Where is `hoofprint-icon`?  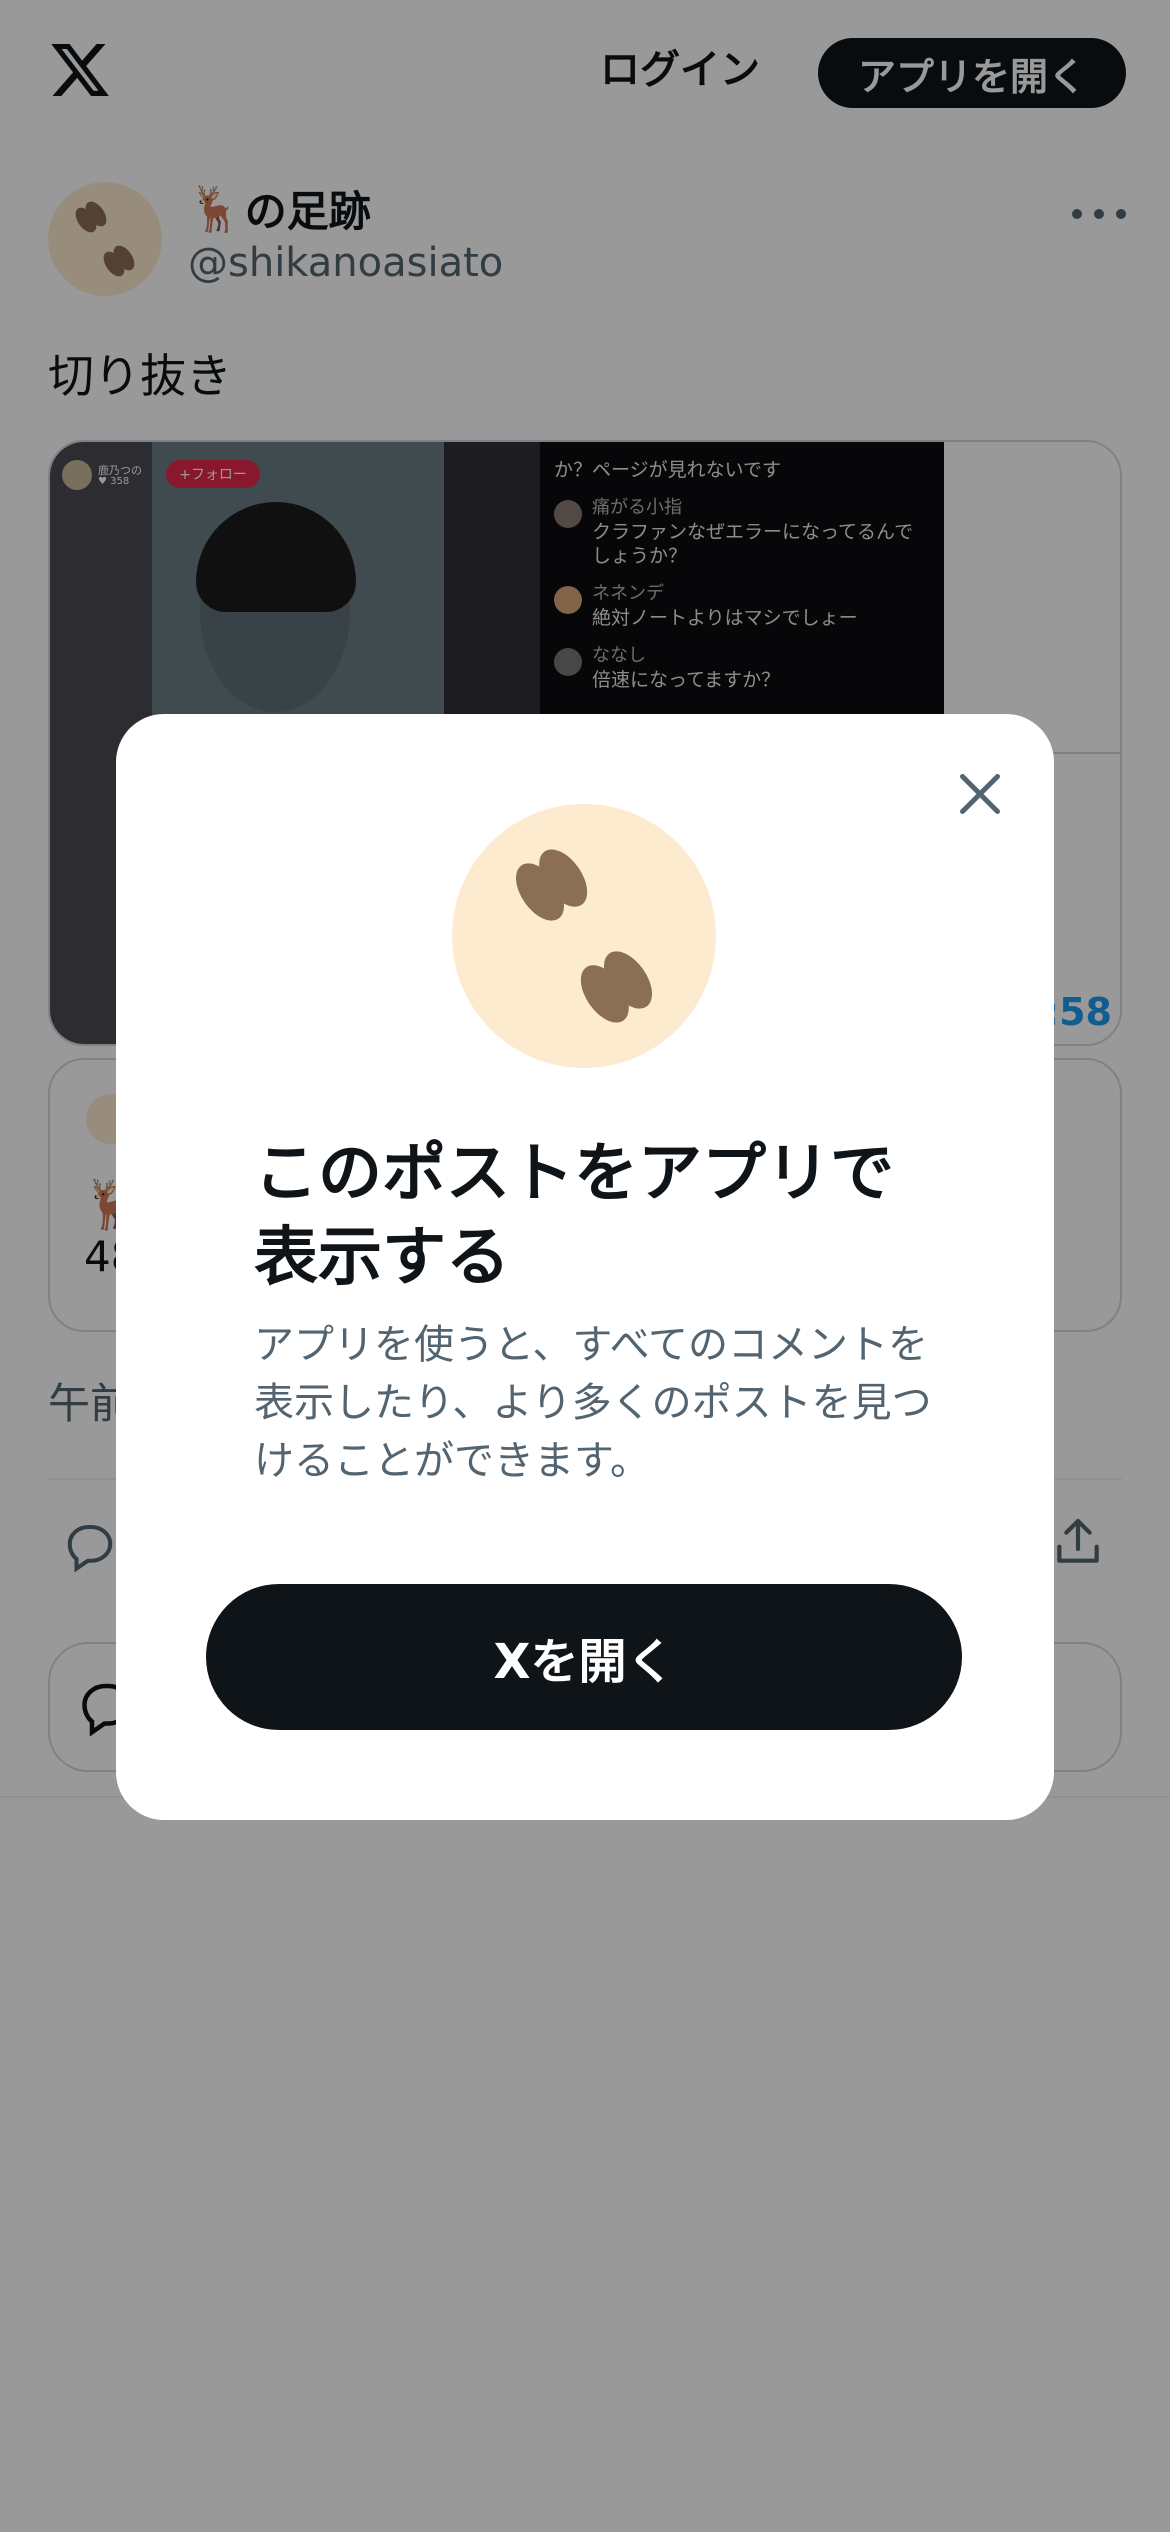
hoofprint-icon is located at coordinates (584, 936).